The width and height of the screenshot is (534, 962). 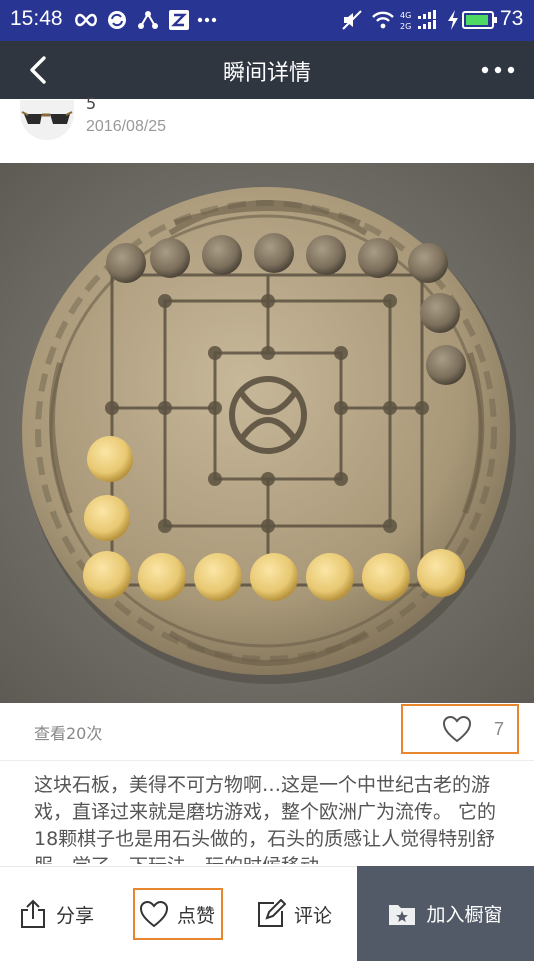 What do you see at coordinates (267, 20) in the screenshot?
I see `status-bar: 15:48 4G 2G 73` at bounding box center [267, 20].